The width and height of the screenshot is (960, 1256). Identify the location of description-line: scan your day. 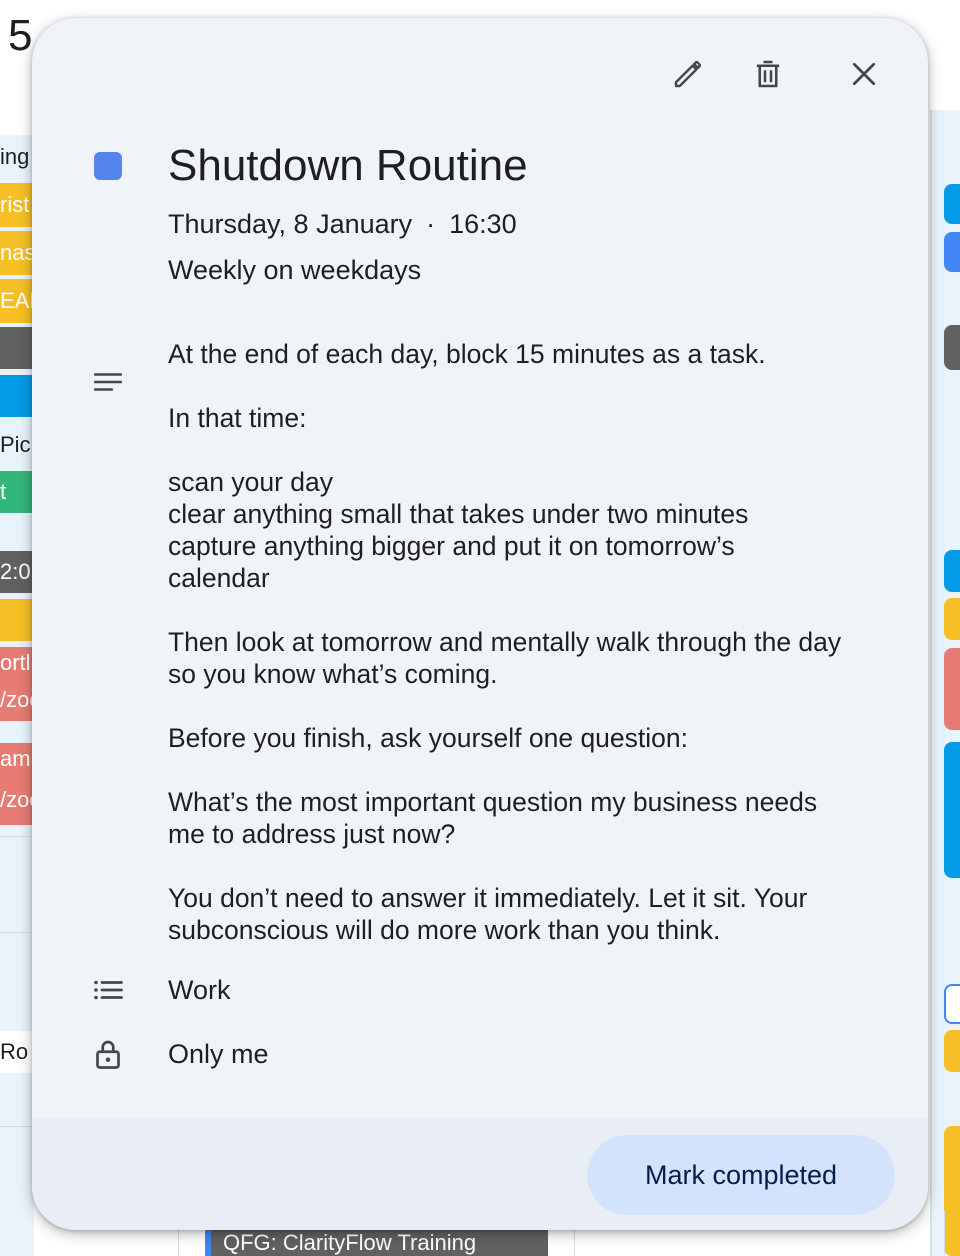
(250, 482).